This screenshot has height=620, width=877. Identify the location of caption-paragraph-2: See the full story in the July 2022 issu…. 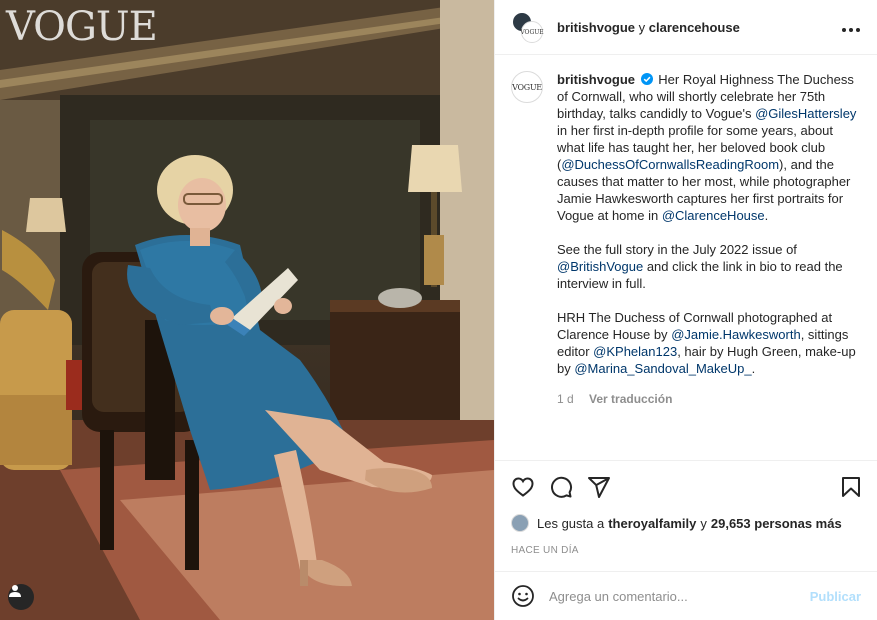
(708, 266).